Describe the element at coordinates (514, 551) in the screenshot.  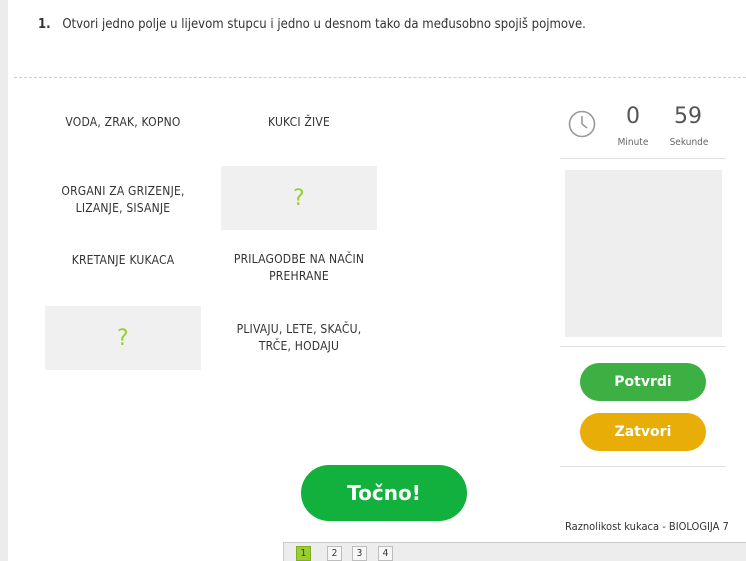
I see `pagination: 1 2 3 4` at that location.